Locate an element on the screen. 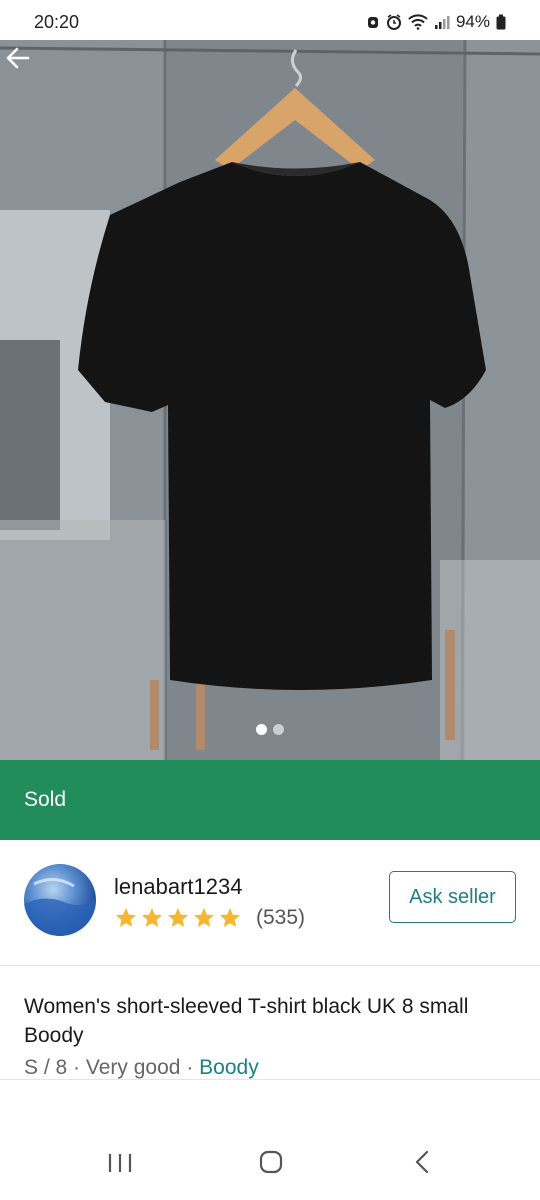  battery-icon is located at coordinates (501, 22).